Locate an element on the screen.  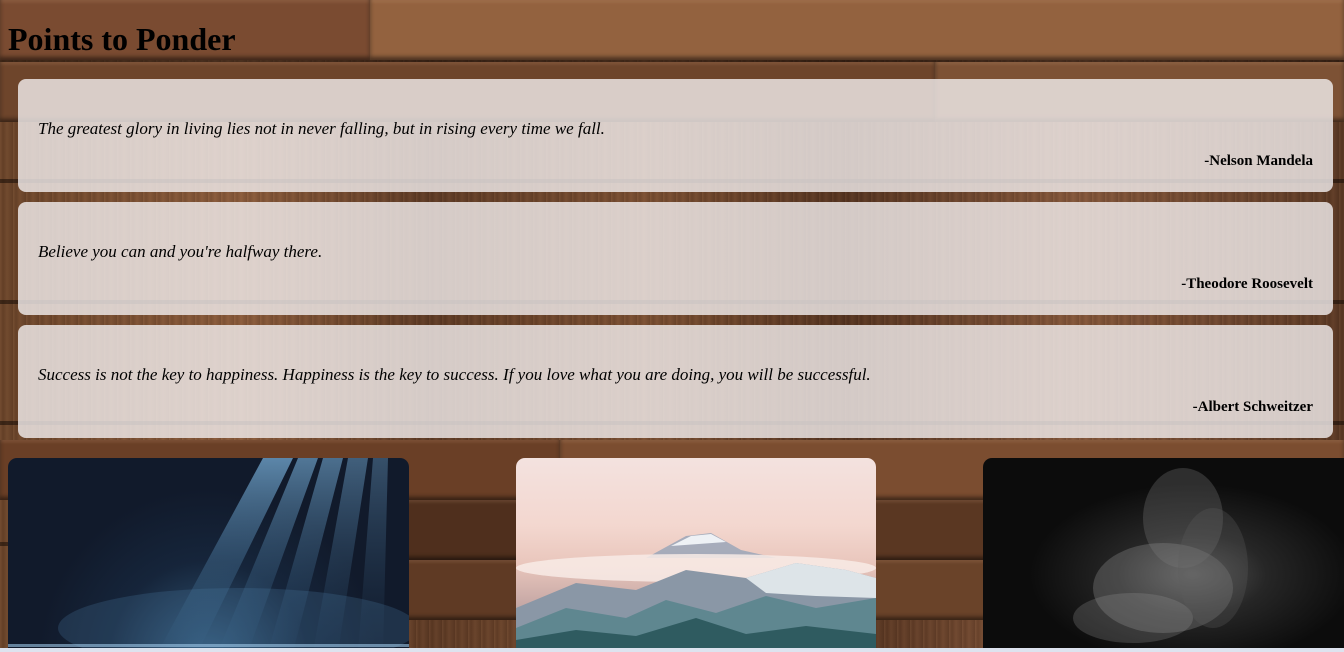
mountain-photo is located at coordinates (696, 555).